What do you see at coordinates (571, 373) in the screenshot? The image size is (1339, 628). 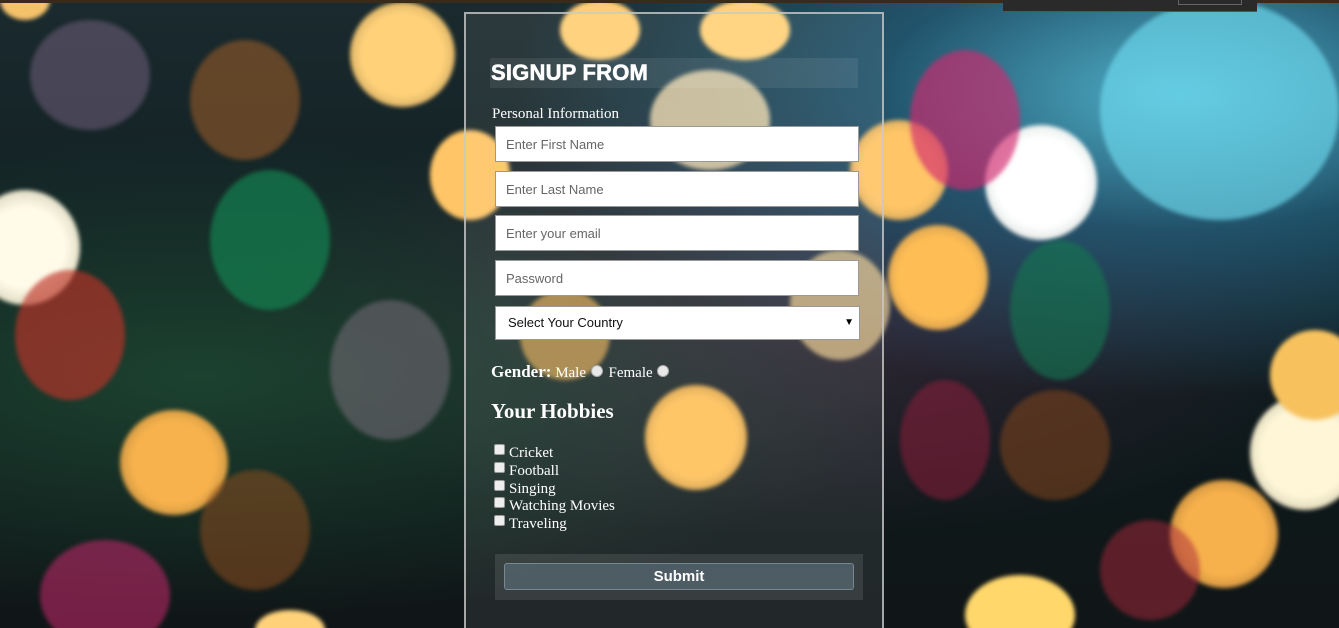 I see `gender-option-male-label: Male` at bounding box center [571, 373].